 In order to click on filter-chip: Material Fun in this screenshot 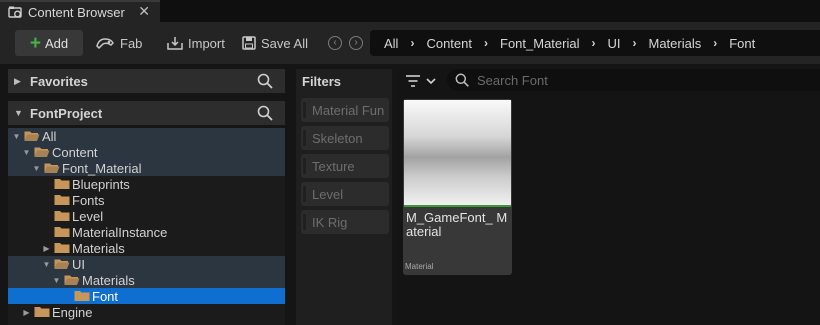, I will do `click(345, 110)`.